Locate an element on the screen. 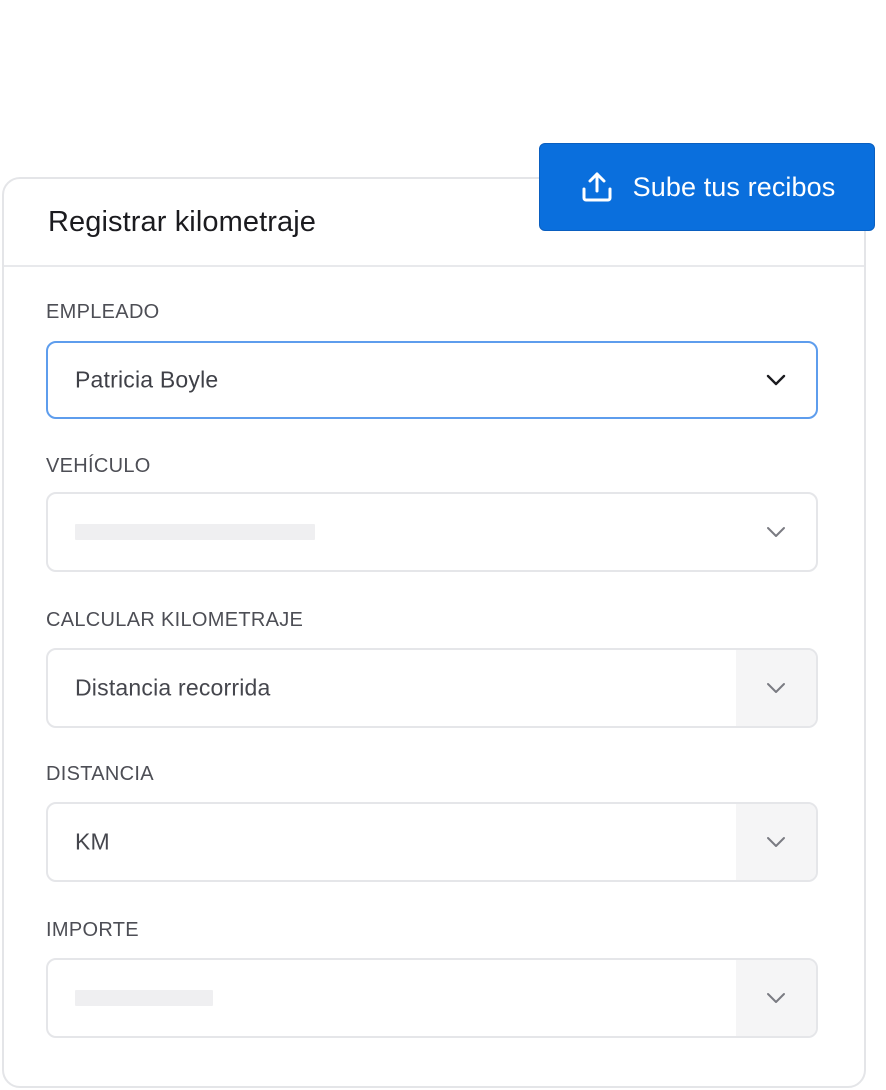 This screenshot has height=1090, width=886. vehicle-label: VEHÍCULO is located at coordinates (98, 466).